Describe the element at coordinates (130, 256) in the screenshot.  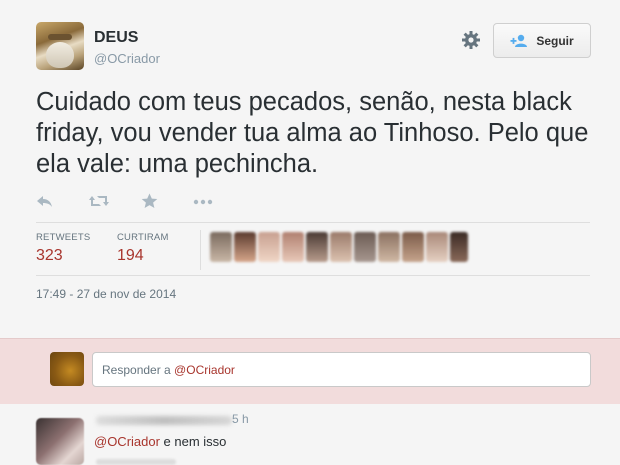
I see `favorites-count: 194` at that location.